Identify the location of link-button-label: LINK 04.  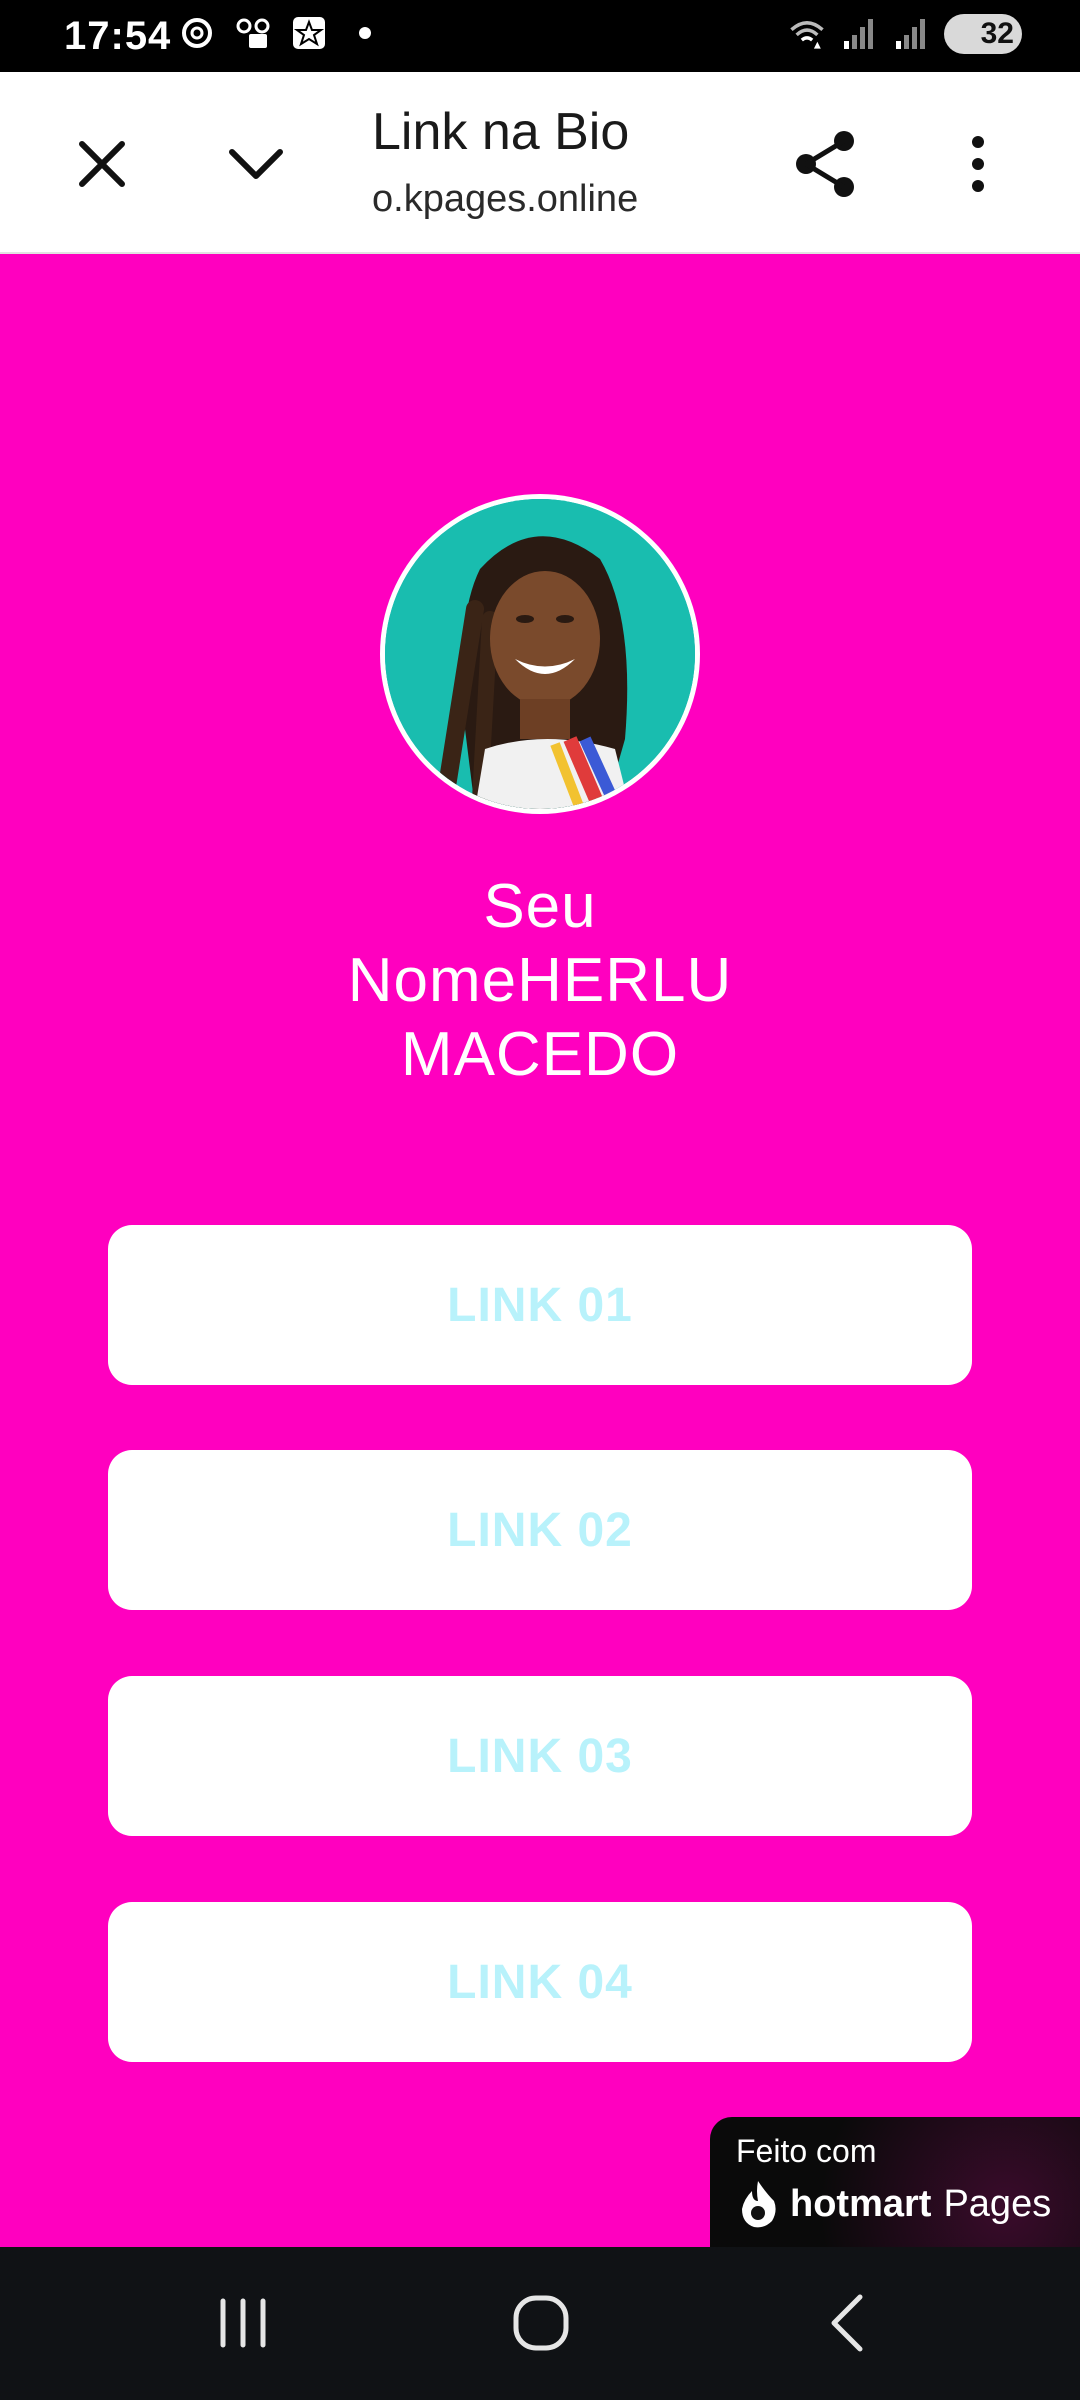
(540, 1982).